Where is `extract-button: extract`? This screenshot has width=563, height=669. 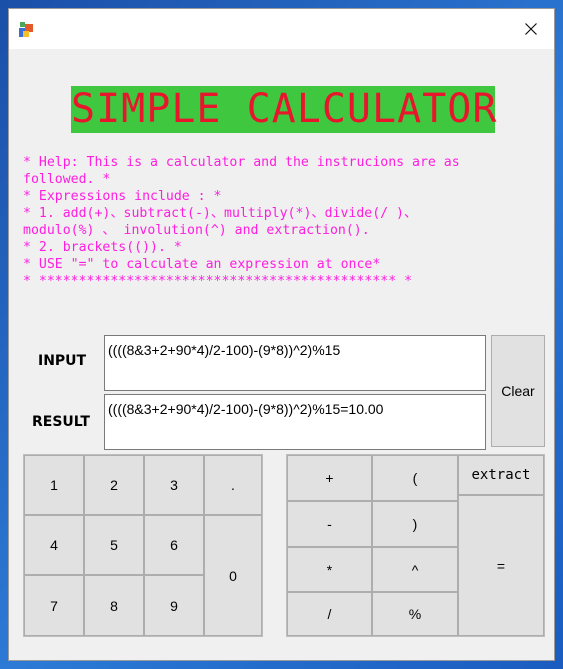 extract-button: extract is located at coordinates (501, 475).